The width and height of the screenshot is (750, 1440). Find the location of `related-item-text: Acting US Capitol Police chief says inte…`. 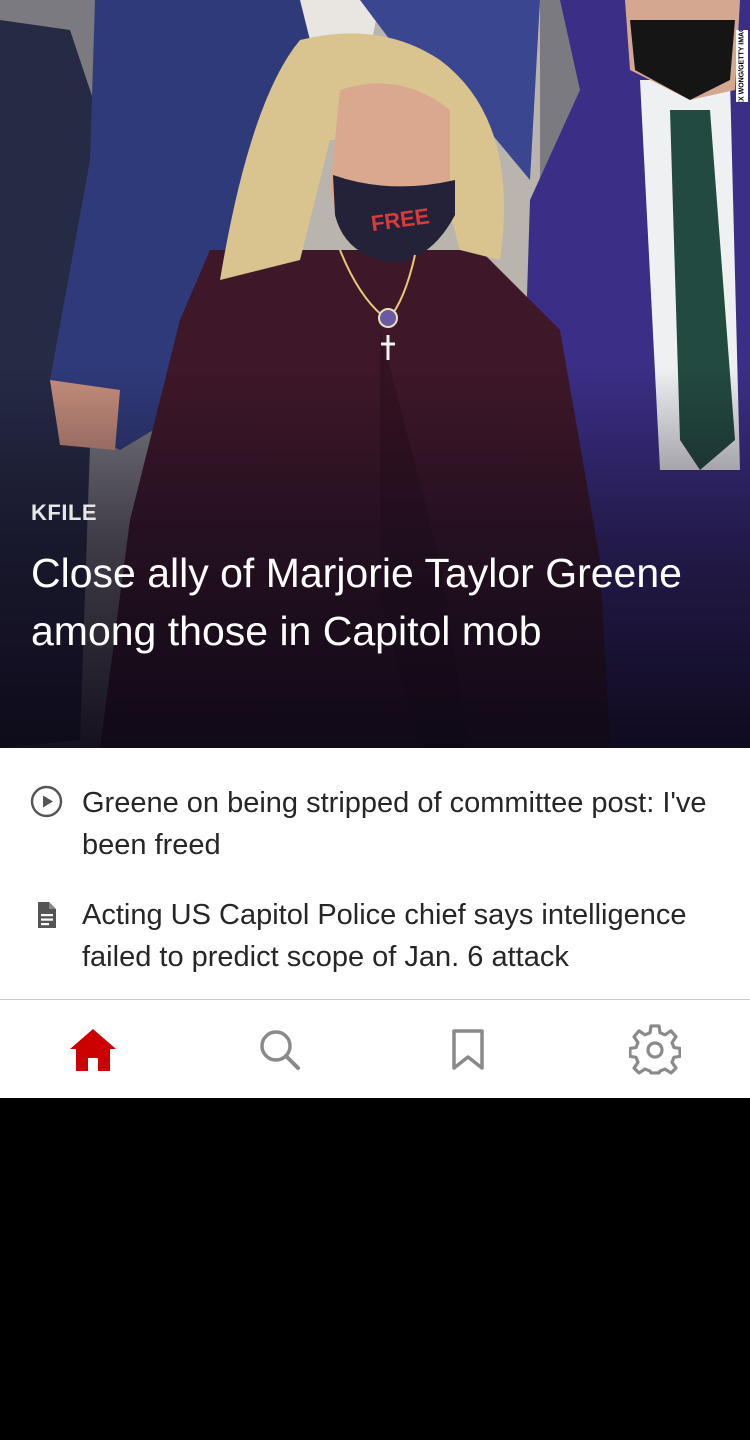

related-item-text: Acting US Capitol Police chief says inte… is located at coordinates (384, 936).